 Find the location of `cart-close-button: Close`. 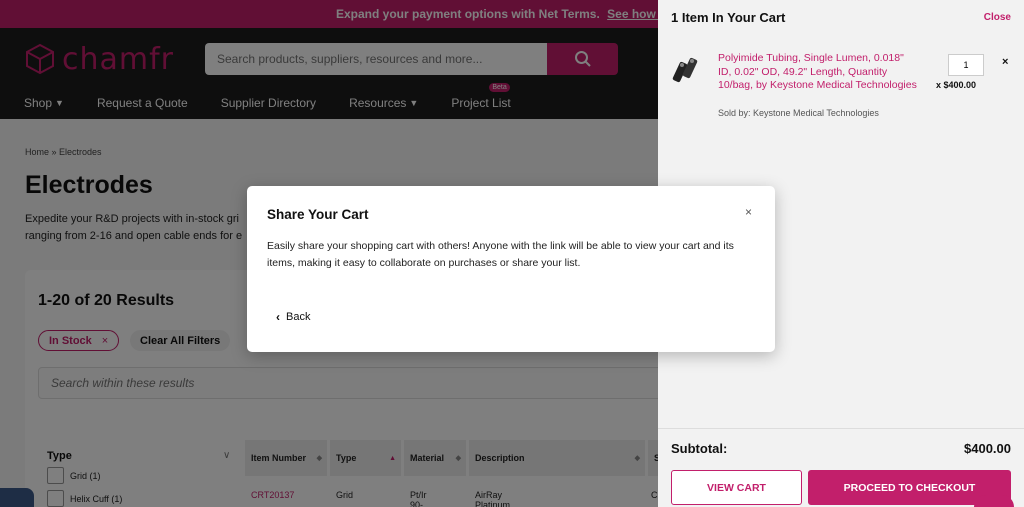

cart-close-button: Close is located at coordinates (997, 17).